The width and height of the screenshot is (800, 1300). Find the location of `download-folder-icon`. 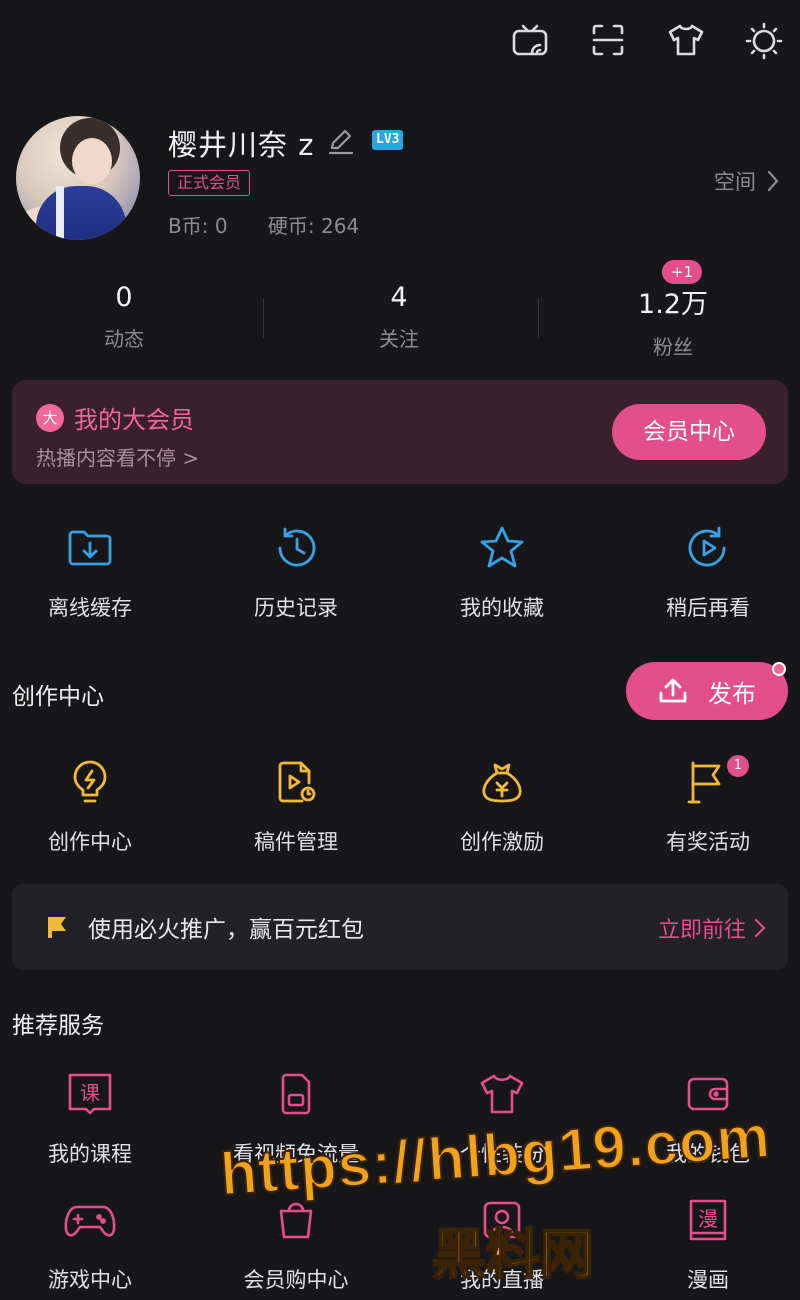

download-folder-icon is located at coordinates (90, 548).